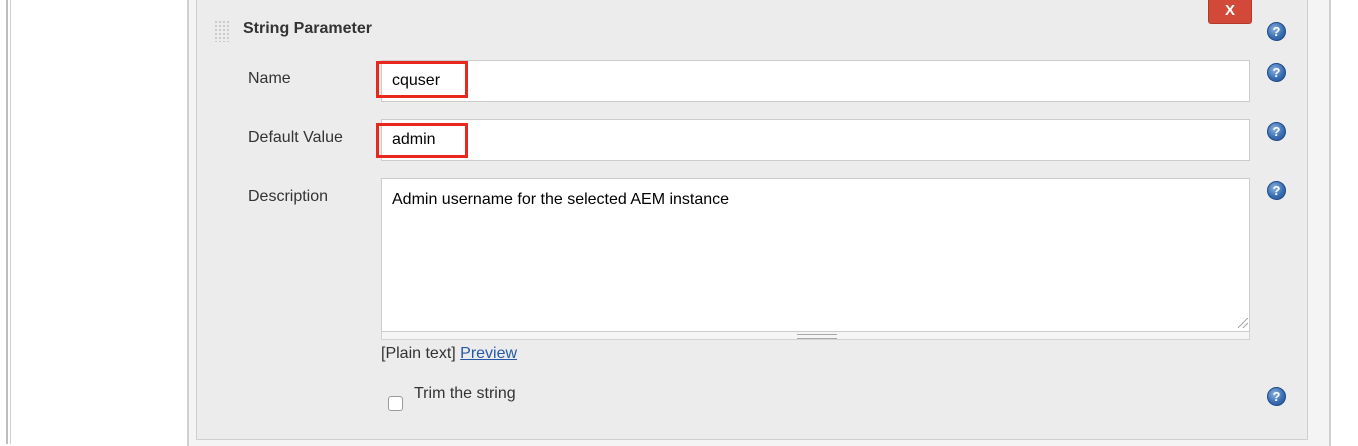 The image size is (1358, 446). What do you see at coordinates (1276, 190) in the screenshot?
I see `help-icon-description: ?` at bounding box center [1276, 190].